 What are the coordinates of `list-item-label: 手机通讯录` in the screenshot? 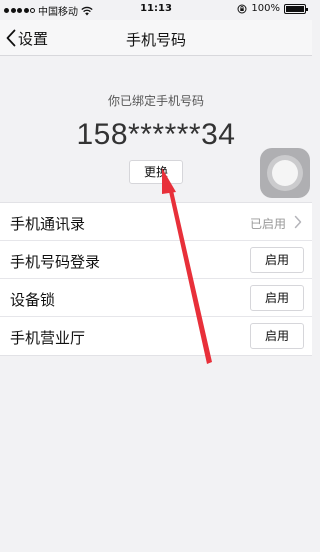 It's located at (48, 224).